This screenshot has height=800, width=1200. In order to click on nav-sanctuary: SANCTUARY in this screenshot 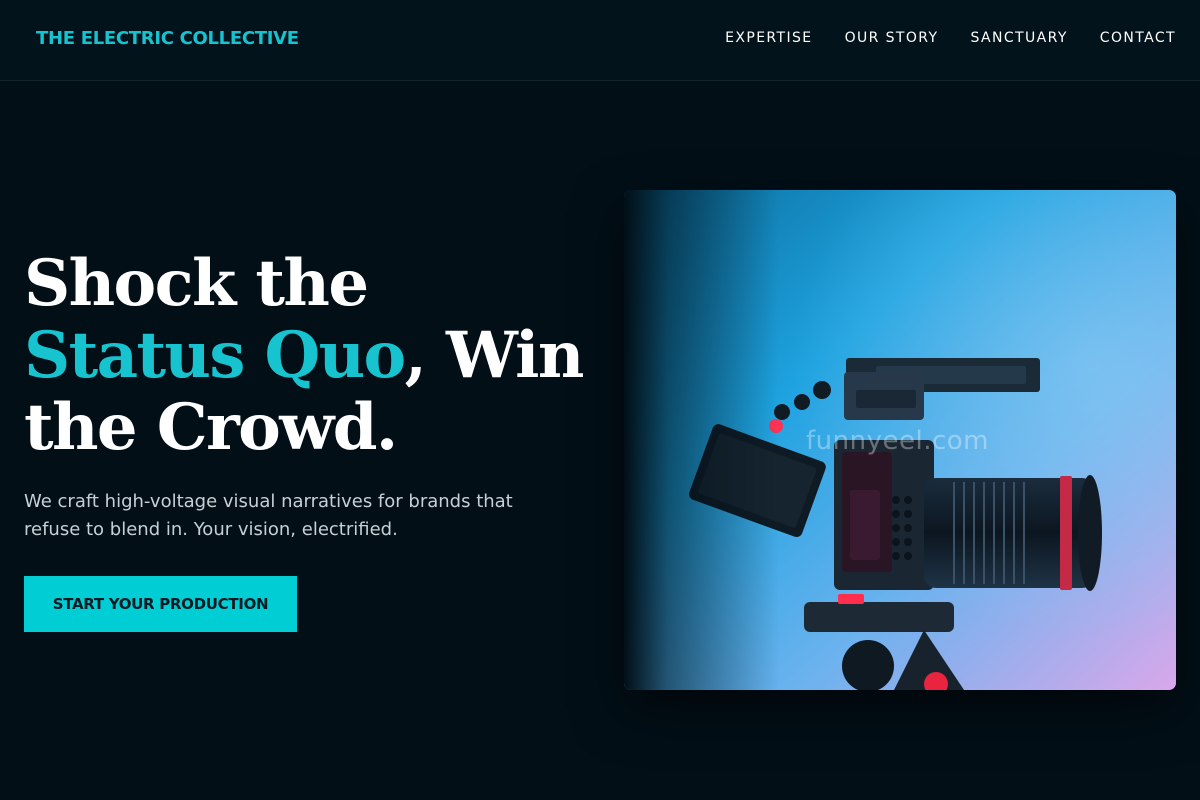, I will do `click(1018, 38)`.